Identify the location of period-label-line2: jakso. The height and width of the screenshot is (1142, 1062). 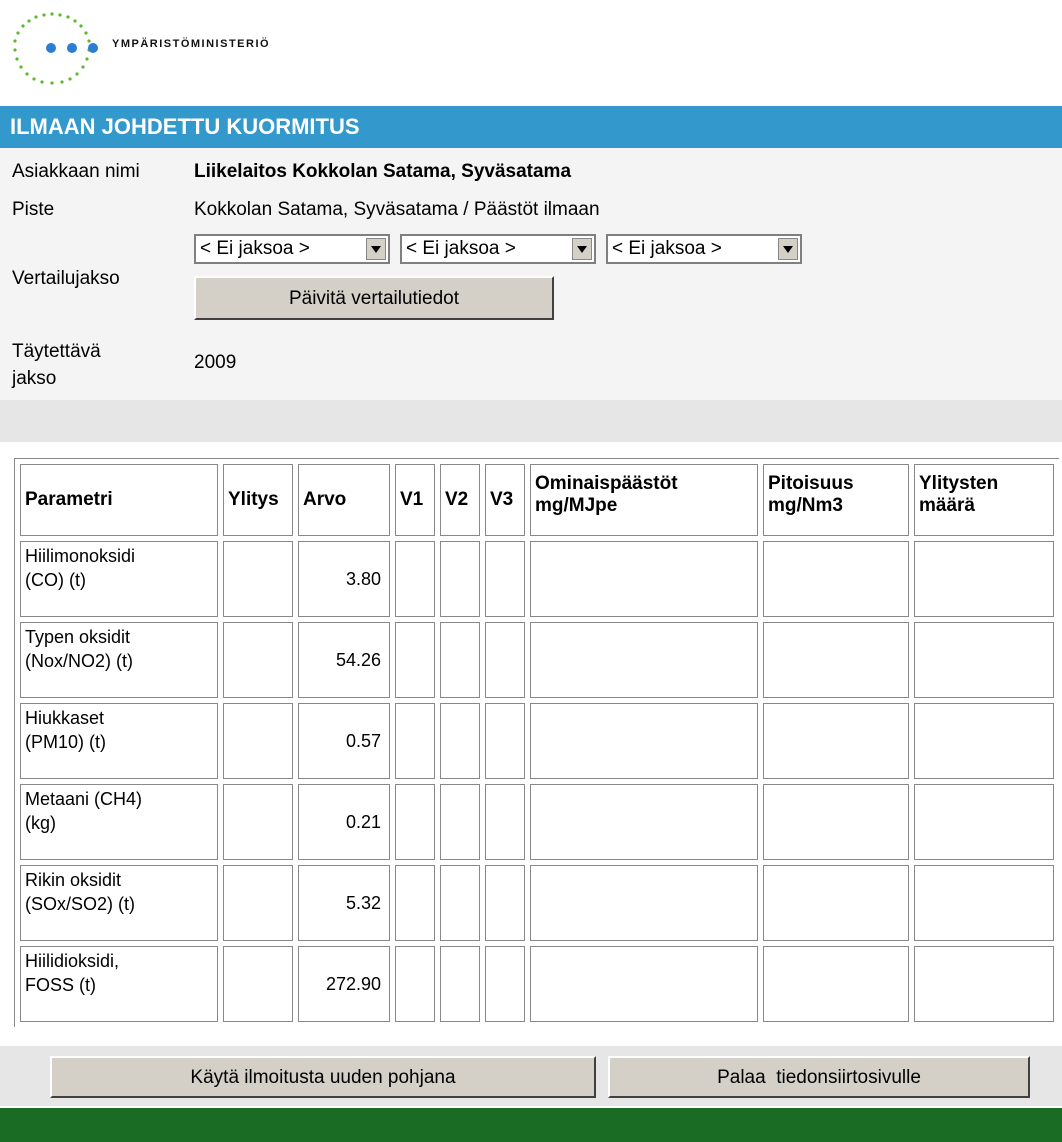
(34, 378).